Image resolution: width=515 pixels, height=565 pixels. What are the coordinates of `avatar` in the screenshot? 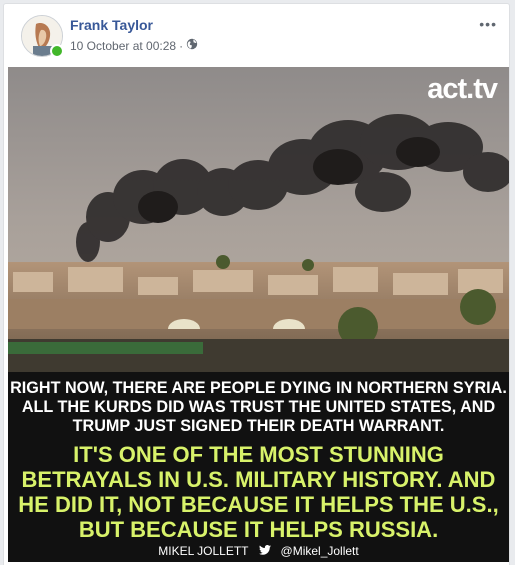 It's located at (42, 36).